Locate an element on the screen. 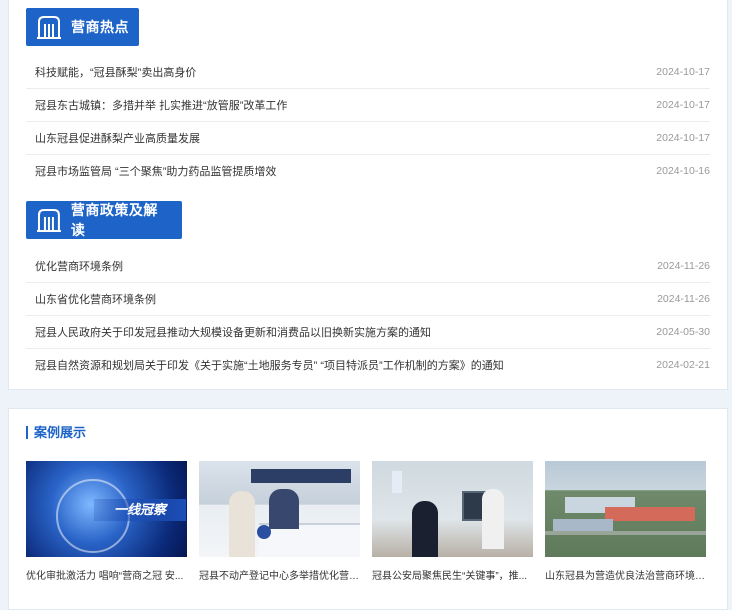  hot-section-title: 营商热点 is located at coordinates (100, 27).